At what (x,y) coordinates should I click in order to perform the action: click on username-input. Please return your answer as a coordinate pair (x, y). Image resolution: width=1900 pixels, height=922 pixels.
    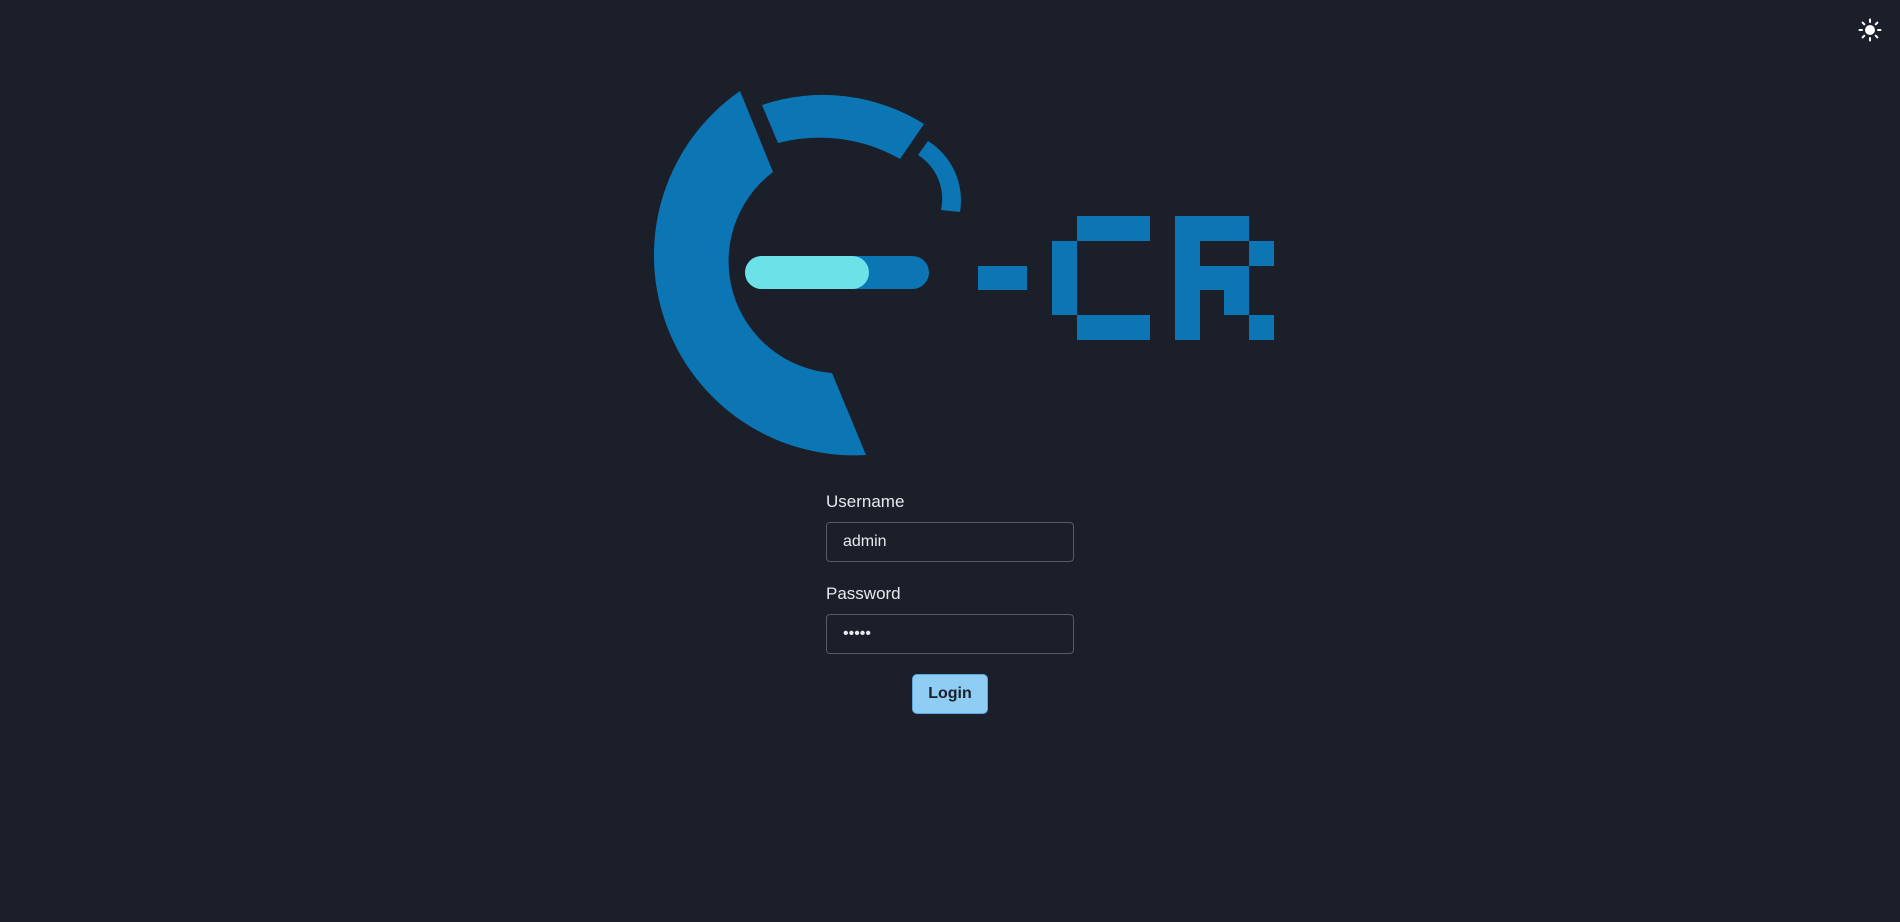
    Looking at the image, I should click on (950, 542).